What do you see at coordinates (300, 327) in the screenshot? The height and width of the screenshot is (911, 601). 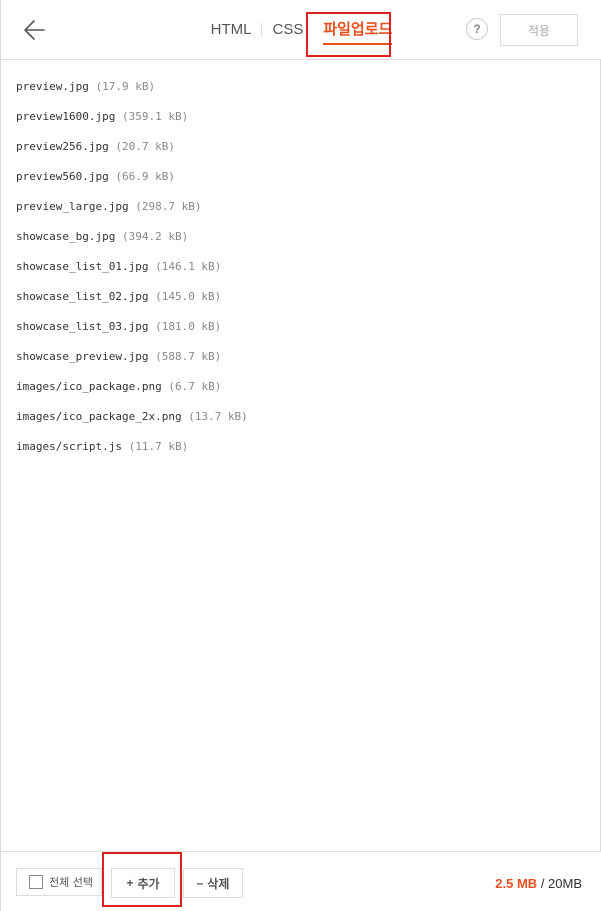 I see `file-item: showcase_list_03.jpg (181.0 kB)` at bounding box center [300, 327].